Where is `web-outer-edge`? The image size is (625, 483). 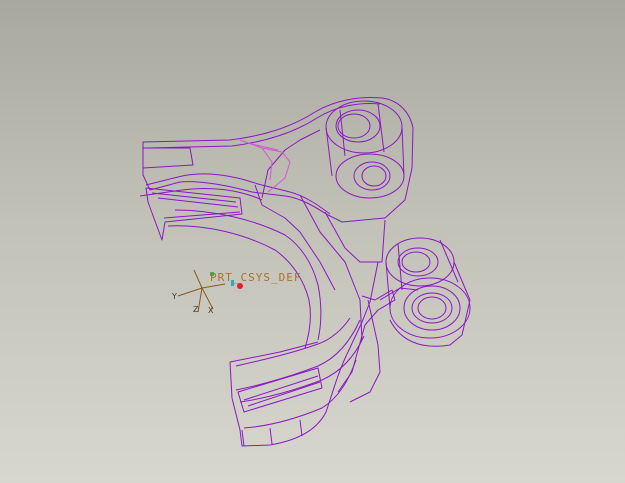 web-outer-edge is located at coordinates (291, 164).